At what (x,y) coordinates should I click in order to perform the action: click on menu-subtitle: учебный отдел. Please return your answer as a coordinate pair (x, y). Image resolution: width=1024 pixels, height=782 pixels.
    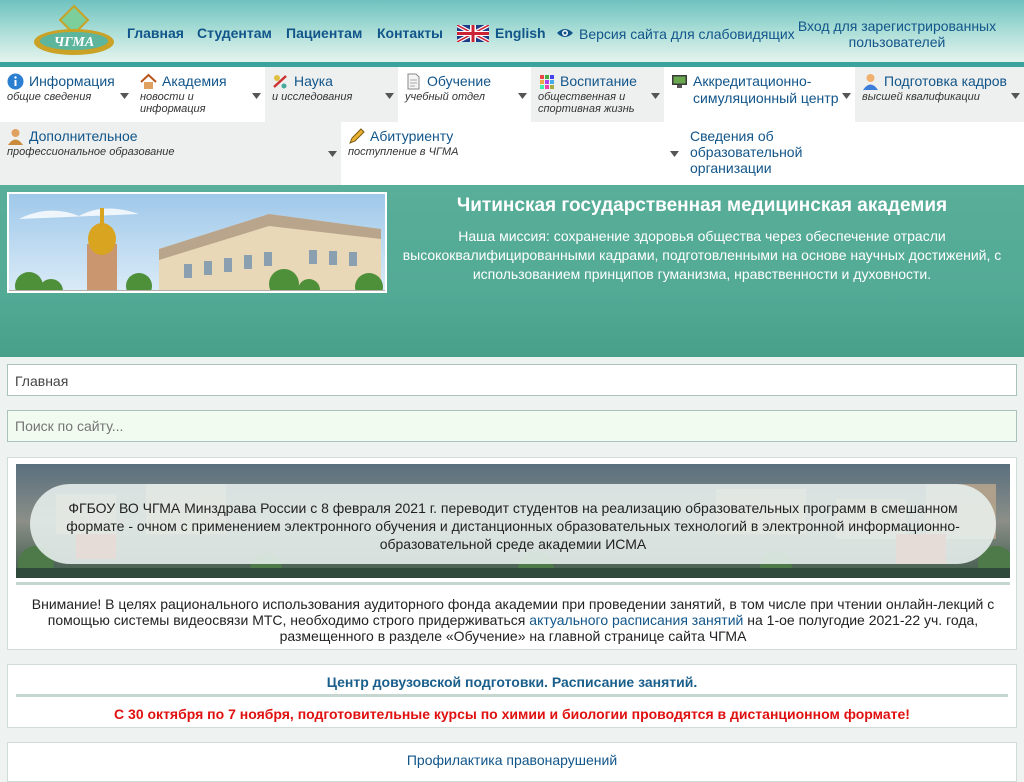
    Looking at the image, I should click on (445, 97).